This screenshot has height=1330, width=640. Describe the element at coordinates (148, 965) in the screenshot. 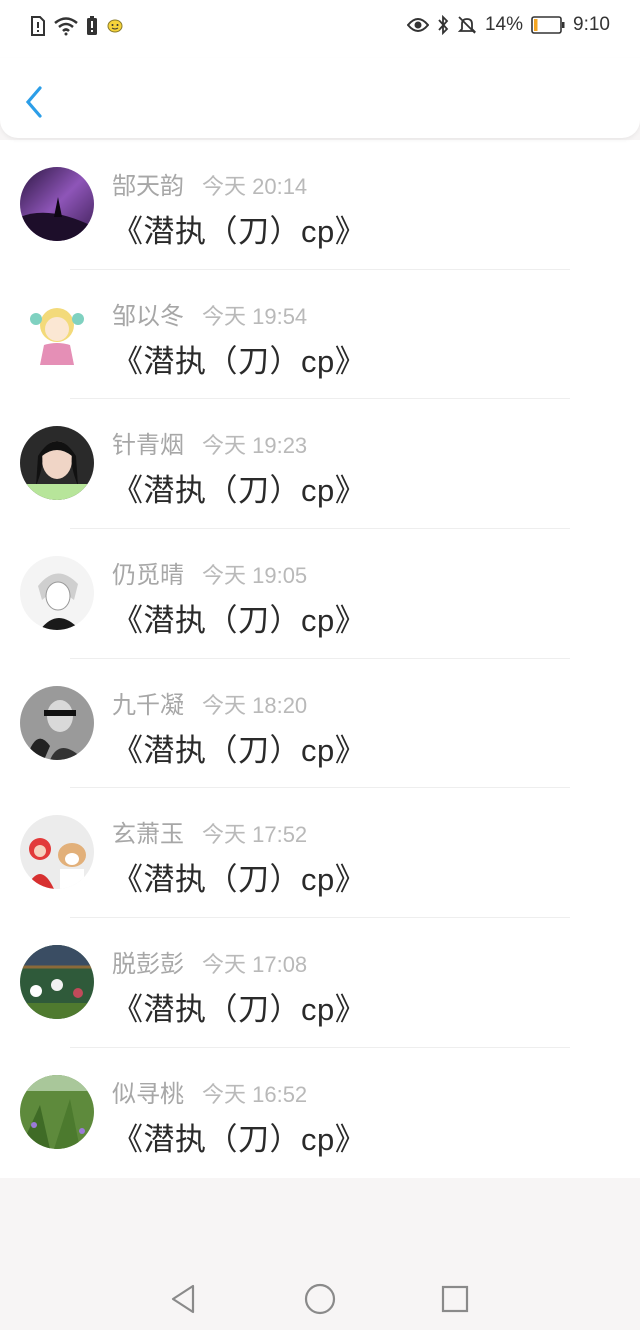

I see `sender-name: 脱彭彭` at that location.